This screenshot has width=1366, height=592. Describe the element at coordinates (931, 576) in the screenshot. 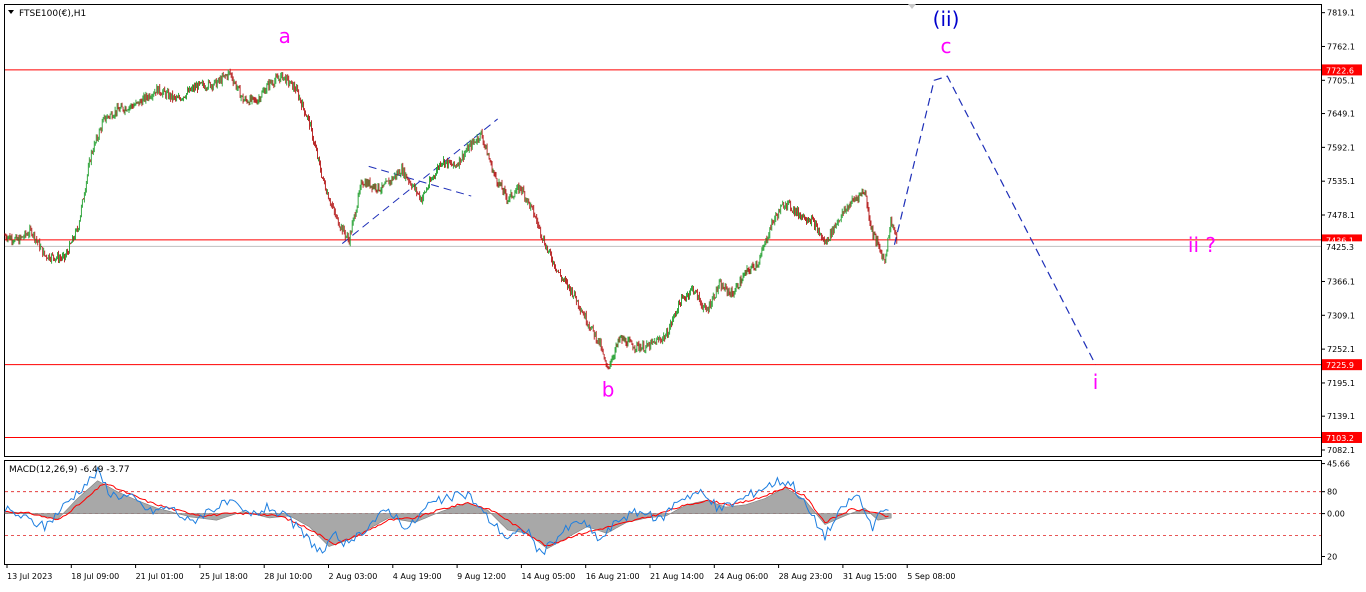

I see `x-tick-label: 5 Sep 08:00` at that location.